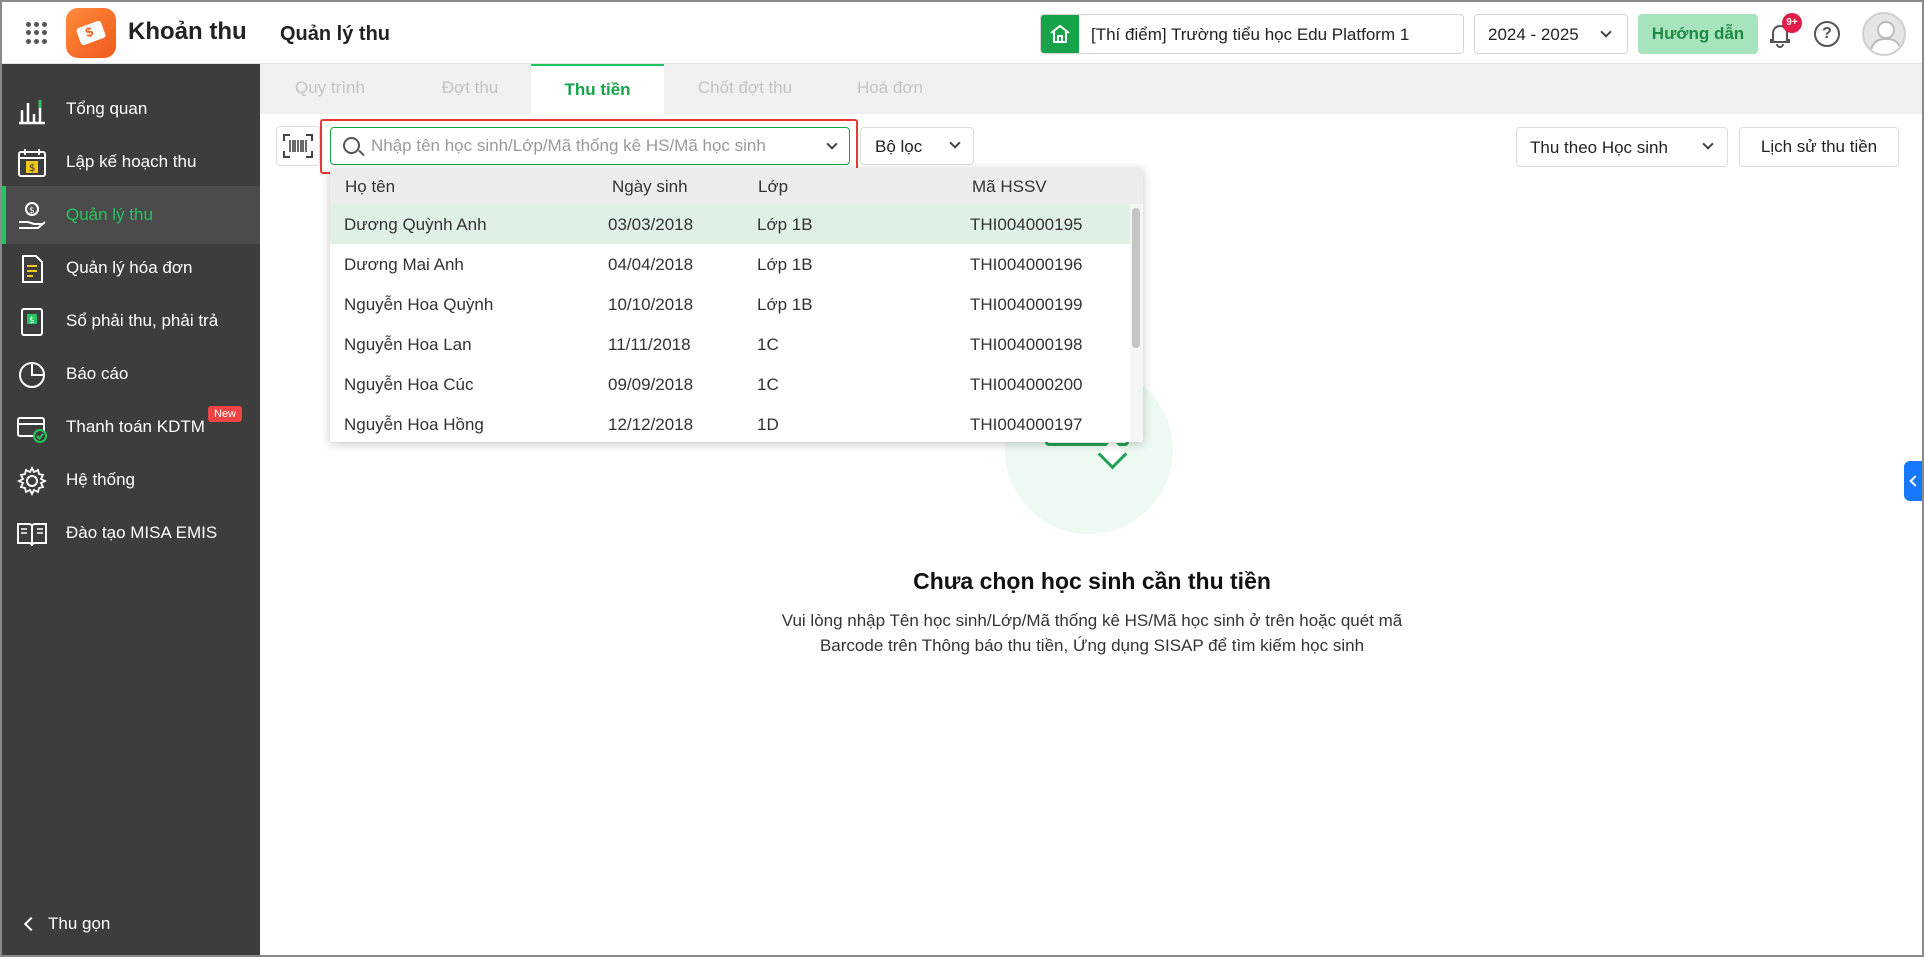 This screenshot has height=957, width=1924. I want to click on tab-collection-batch: Đợt thu, so click(470, 89).